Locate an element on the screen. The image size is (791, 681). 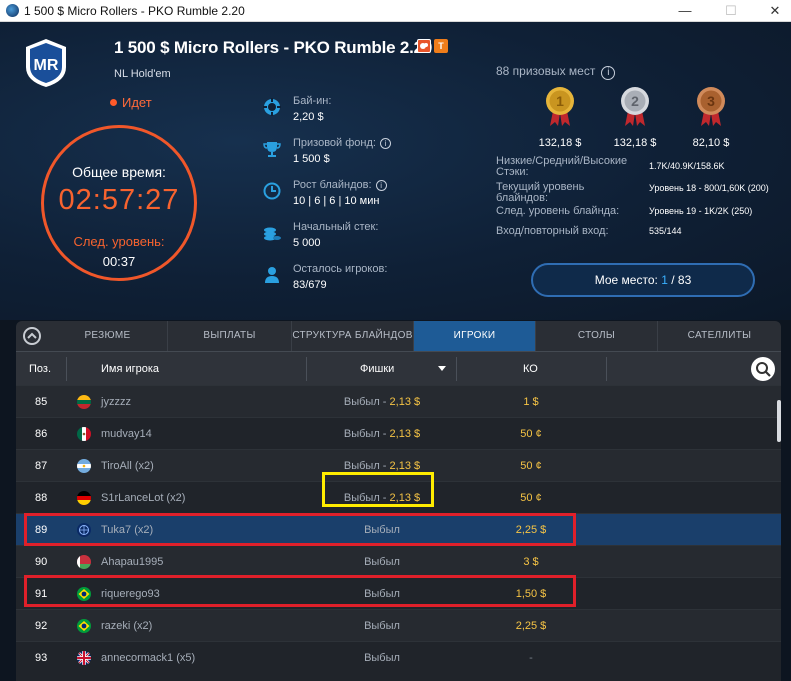
sort-desc-icon is located at coordinates (442, 369).